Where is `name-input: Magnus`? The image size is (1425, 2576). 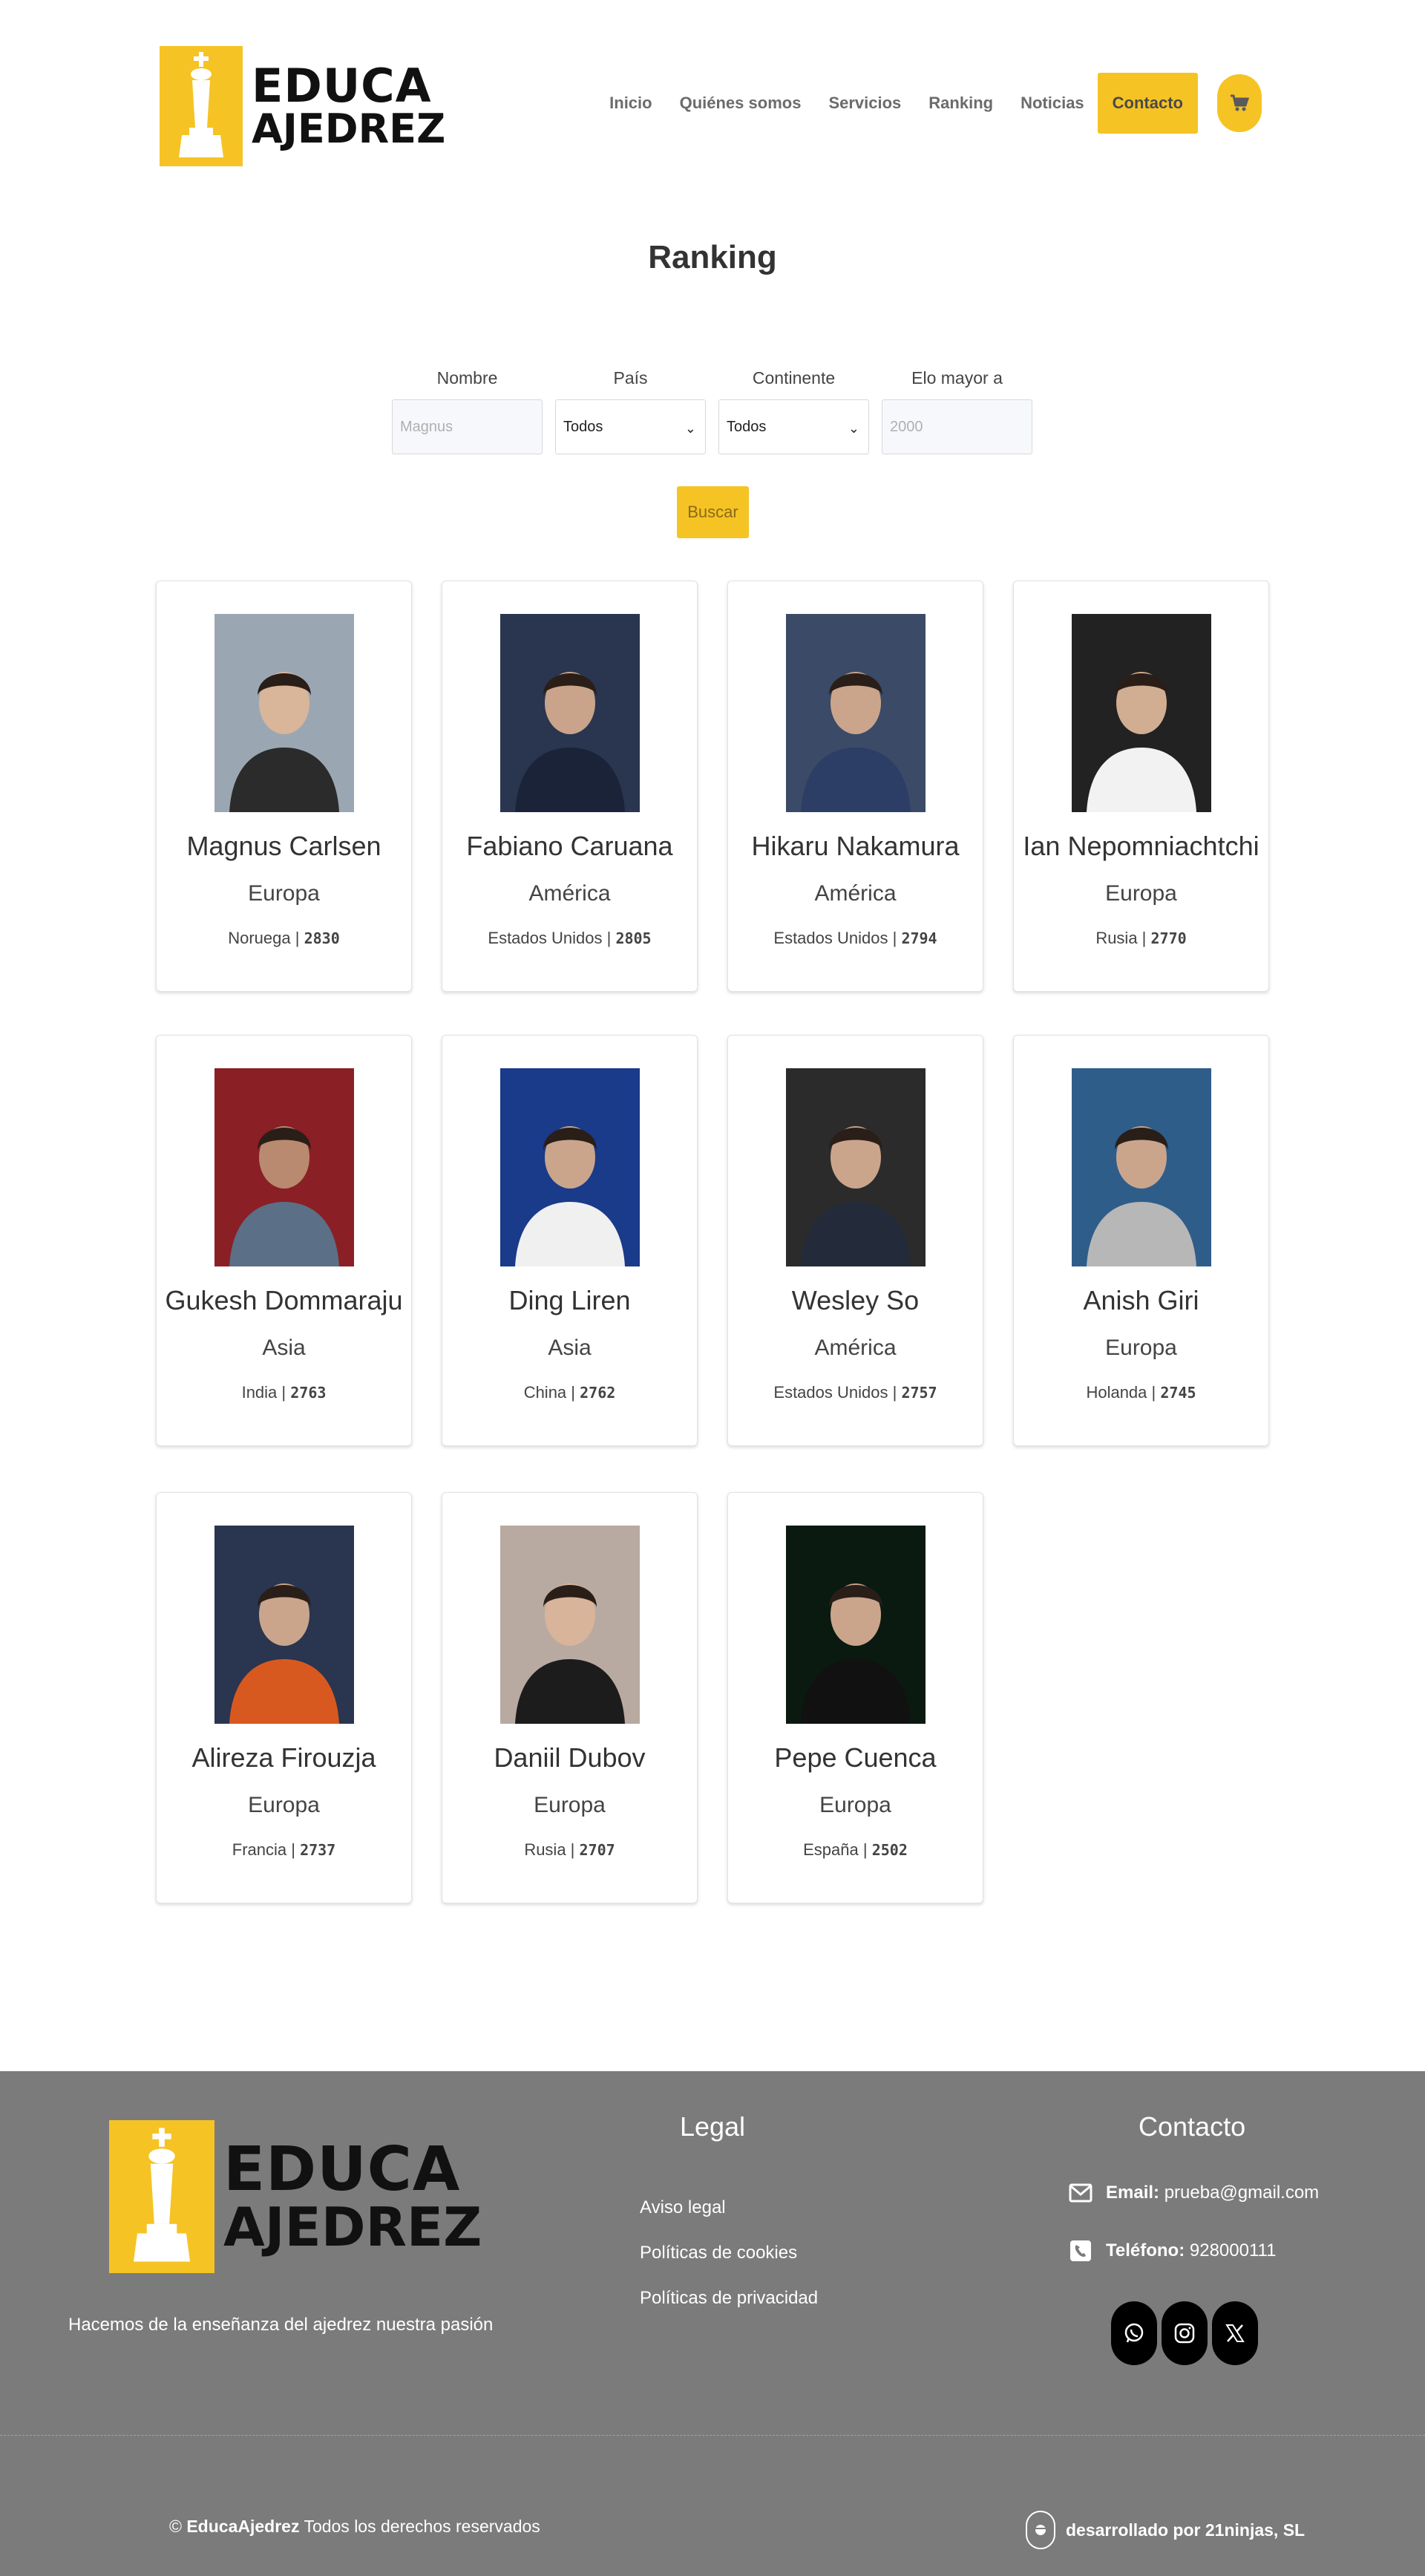 name-input: Magnus is located at coordinates (467, 426).